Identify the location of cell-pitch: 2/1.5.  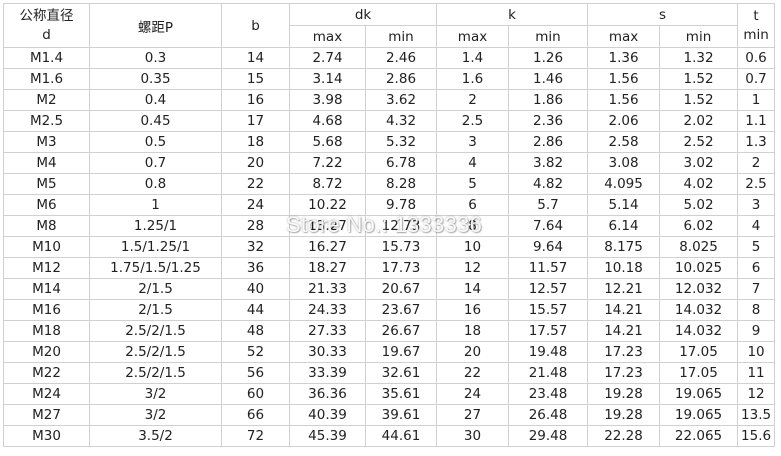
(155, 289).